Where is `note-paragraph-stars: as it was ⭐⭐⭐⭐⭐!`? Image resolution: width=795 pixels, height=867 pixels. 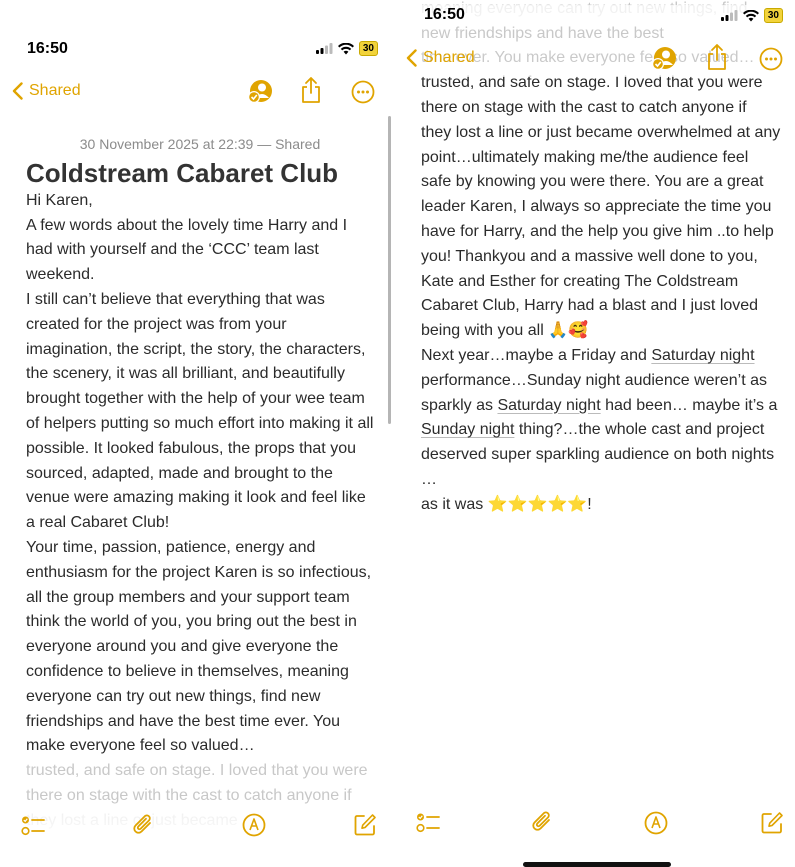 note-paragraph-stars: as it was ⭐⭐⭐⭐⭐! is located at coordinates (506, 504).